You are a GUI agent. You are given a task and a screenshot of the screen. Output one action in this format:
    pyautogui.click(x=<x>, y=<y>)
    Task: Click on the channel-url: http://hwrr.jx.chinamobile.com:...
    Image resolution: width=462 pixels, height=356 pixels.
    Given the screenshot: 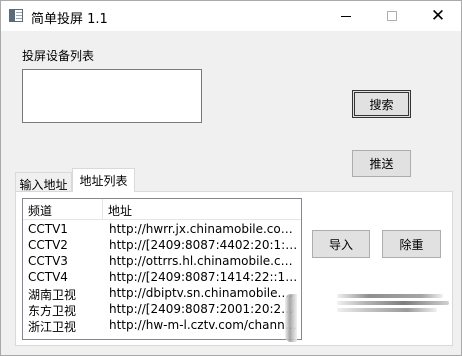 What is the action you would take?
    pyautogui.click(x=204, y=229)
    